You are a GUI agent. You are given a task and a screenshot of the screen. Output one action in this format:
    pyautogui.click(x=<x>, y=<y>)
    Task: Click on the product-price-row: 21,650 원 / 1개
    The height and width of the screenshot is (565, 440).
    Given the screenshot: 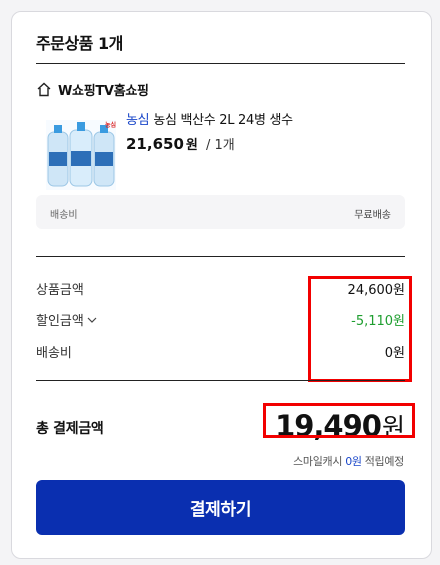 What is the action you would take?
    pyautogui.click(x=180, y=143)
    